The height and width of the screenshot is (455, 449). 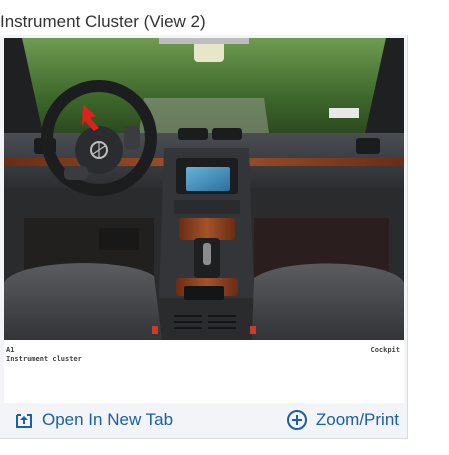 What do you see at coordinates (385, 350) in the screenshot?
I see `figure-location: Cockpit` at bounding box center [385, 350].